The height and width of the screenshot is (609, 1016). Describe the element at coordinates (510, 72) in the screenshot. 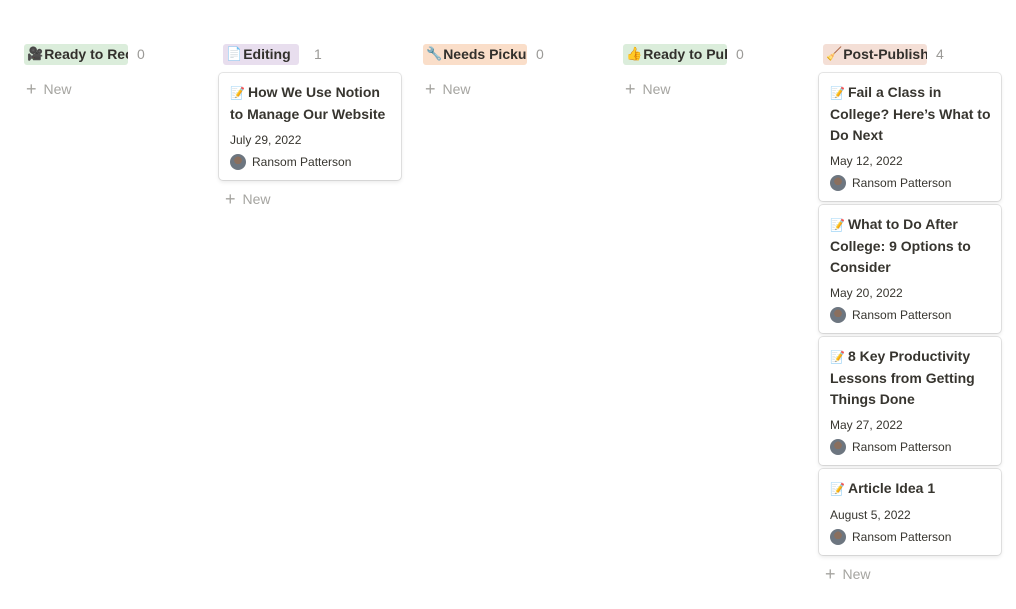

I see `column-needs-pickup: 🔧 Needs Pickup 0 + New` at that location.